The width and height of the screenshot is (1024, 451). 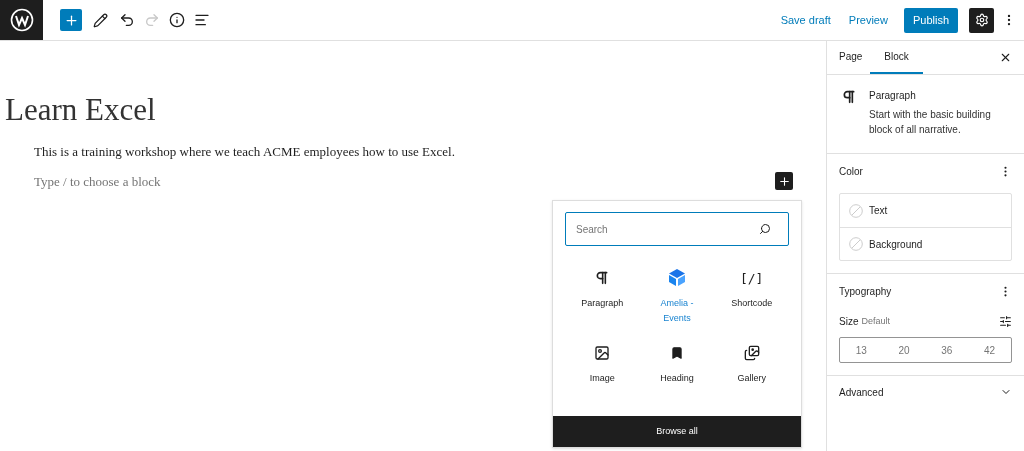 I want to click on pencil-icon, so click(x=100, y=20).